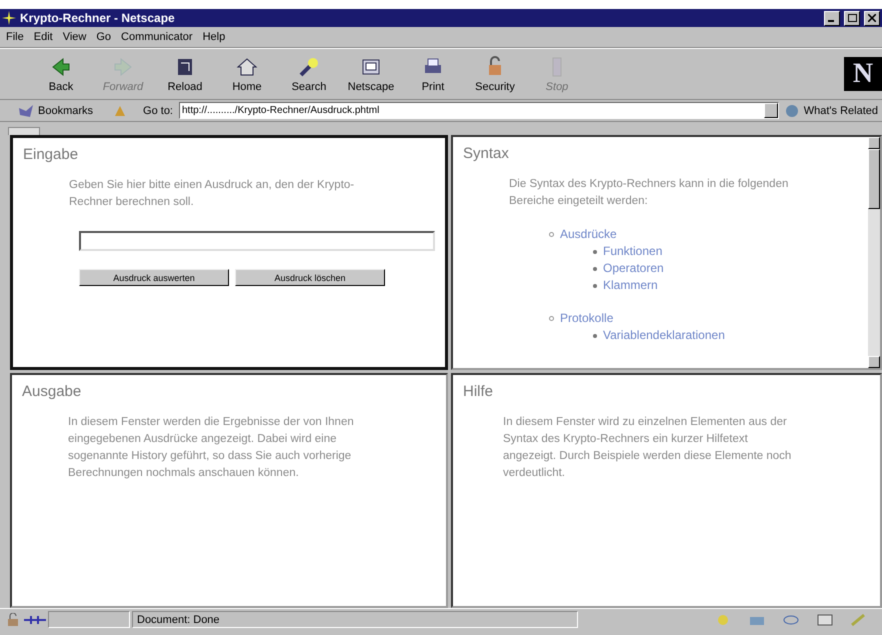 This screenshot has height=635, width=882. I want to click on expression-input, so click(257, 241).